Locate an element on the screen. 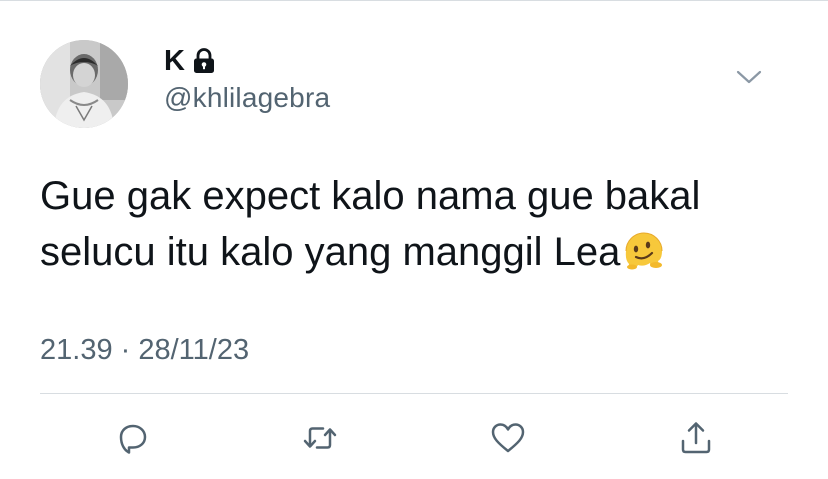 The height and width of the screenshot is (479, 828). reply-icon is located at coordinates (133, 439).